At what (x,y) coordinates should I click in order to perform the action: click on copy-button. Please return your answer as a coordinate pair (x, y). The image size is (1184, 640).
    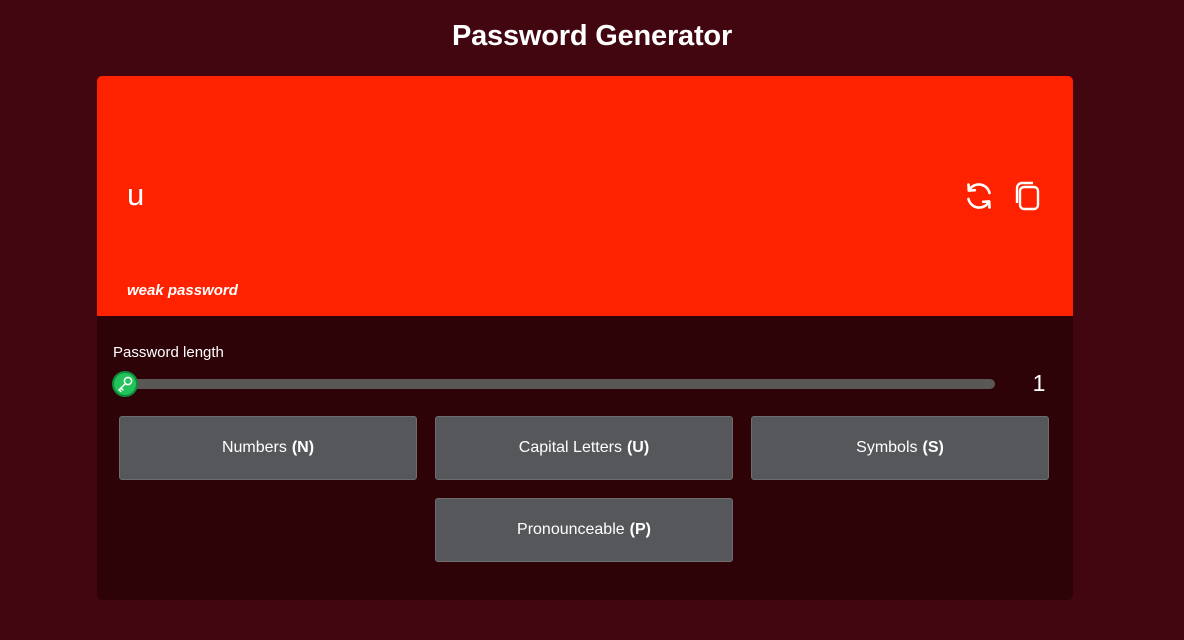
    Looking at the image, I should click on (1027, 196).